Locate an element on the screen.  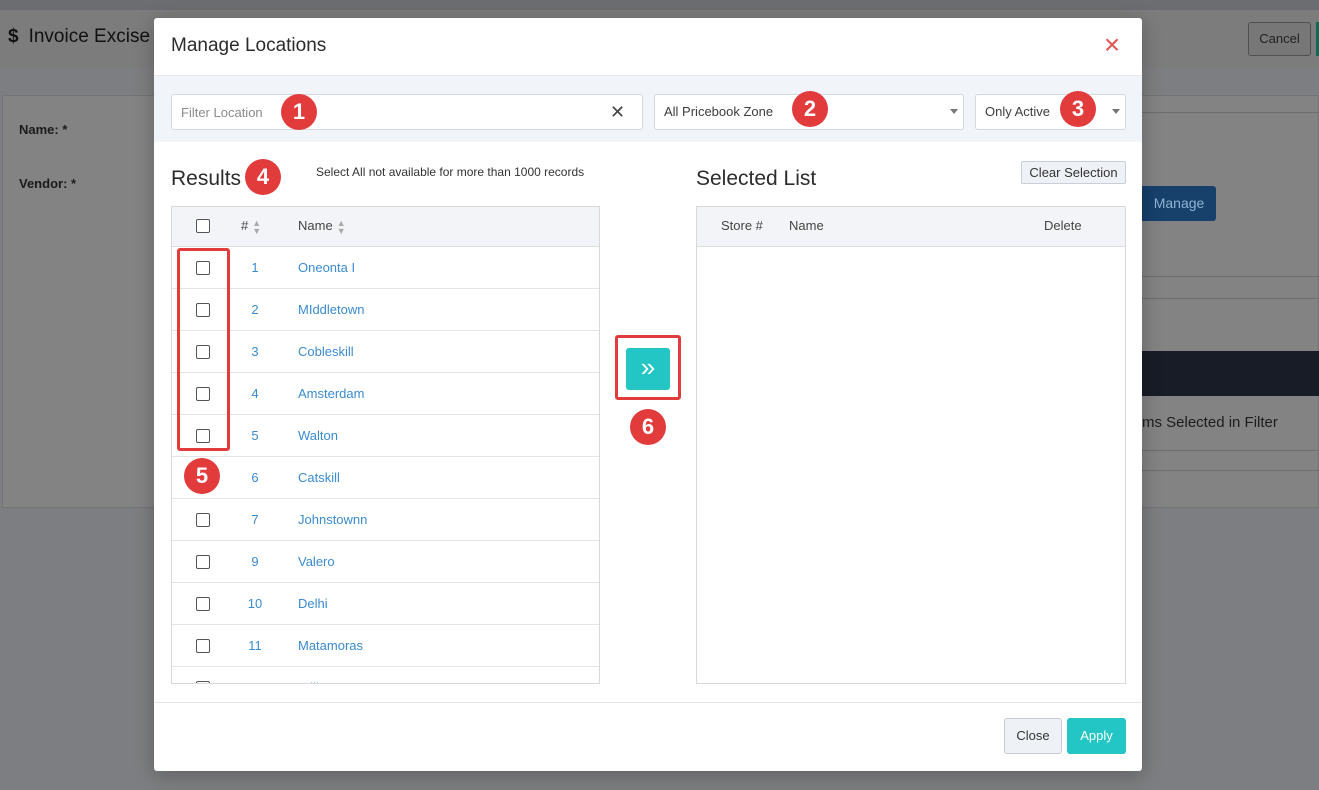
column-header-delete: Delete is located at coordinates (1063, 225).